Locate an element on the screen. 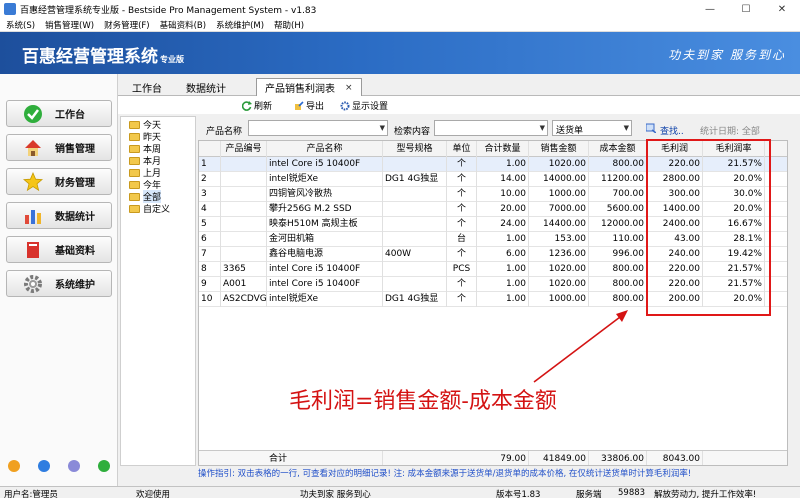 The width and height of the screenshot is (800, 498). cell-product-name: 映泰H510M 高规主板 is located at coordinates (325, 224).